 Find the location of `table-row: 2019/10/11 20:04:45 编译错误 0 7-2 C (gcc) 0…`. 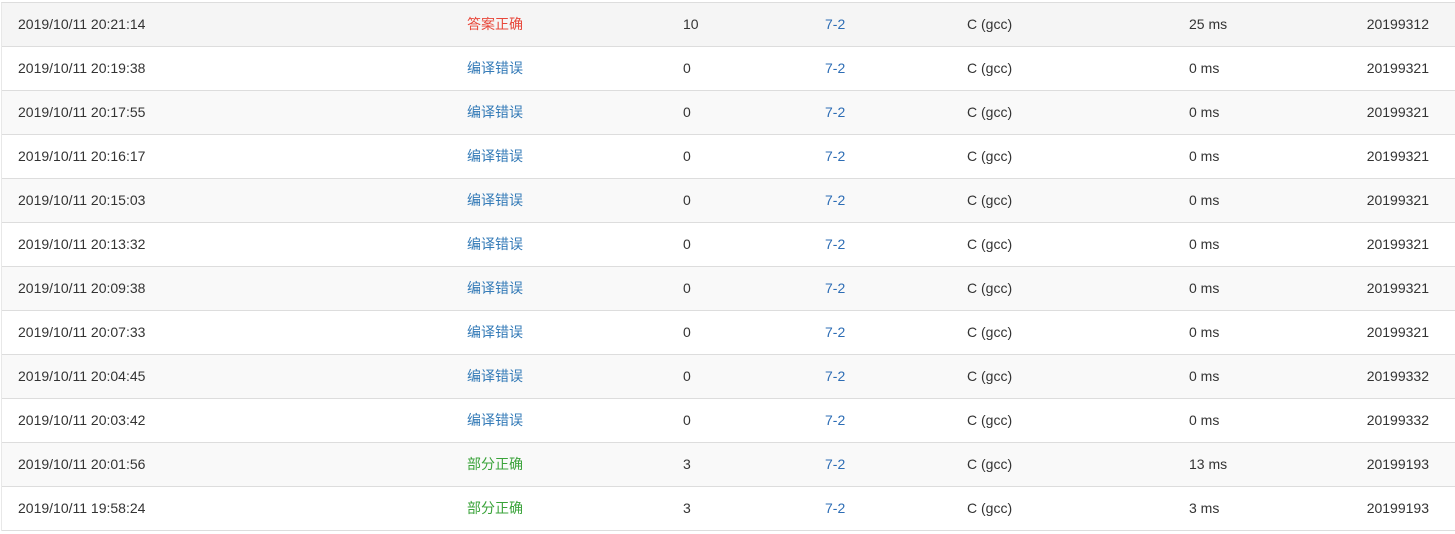

table-row: 2019/10/11 20:04:45 编译错误 0 7-2 C (gcc) 0… is located at coordinates (728, 377).